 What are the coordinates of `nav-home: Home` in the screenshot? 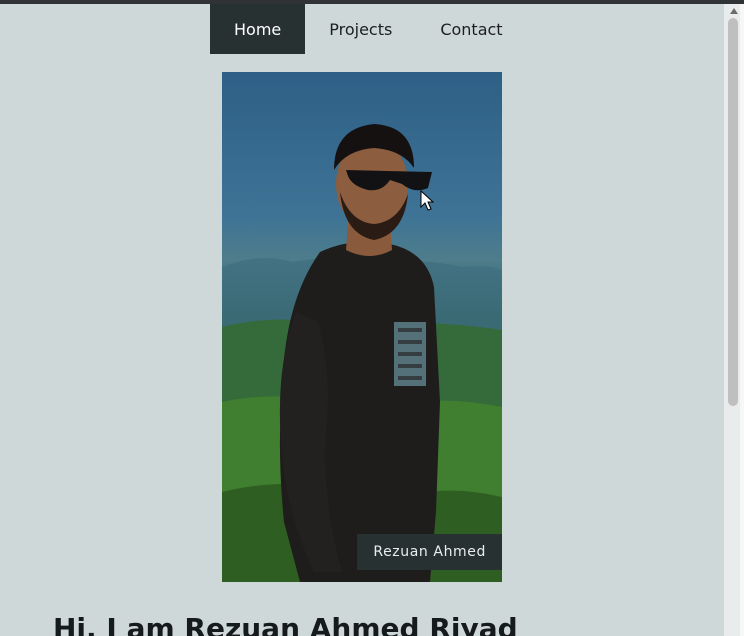 It's located at (258, 29).